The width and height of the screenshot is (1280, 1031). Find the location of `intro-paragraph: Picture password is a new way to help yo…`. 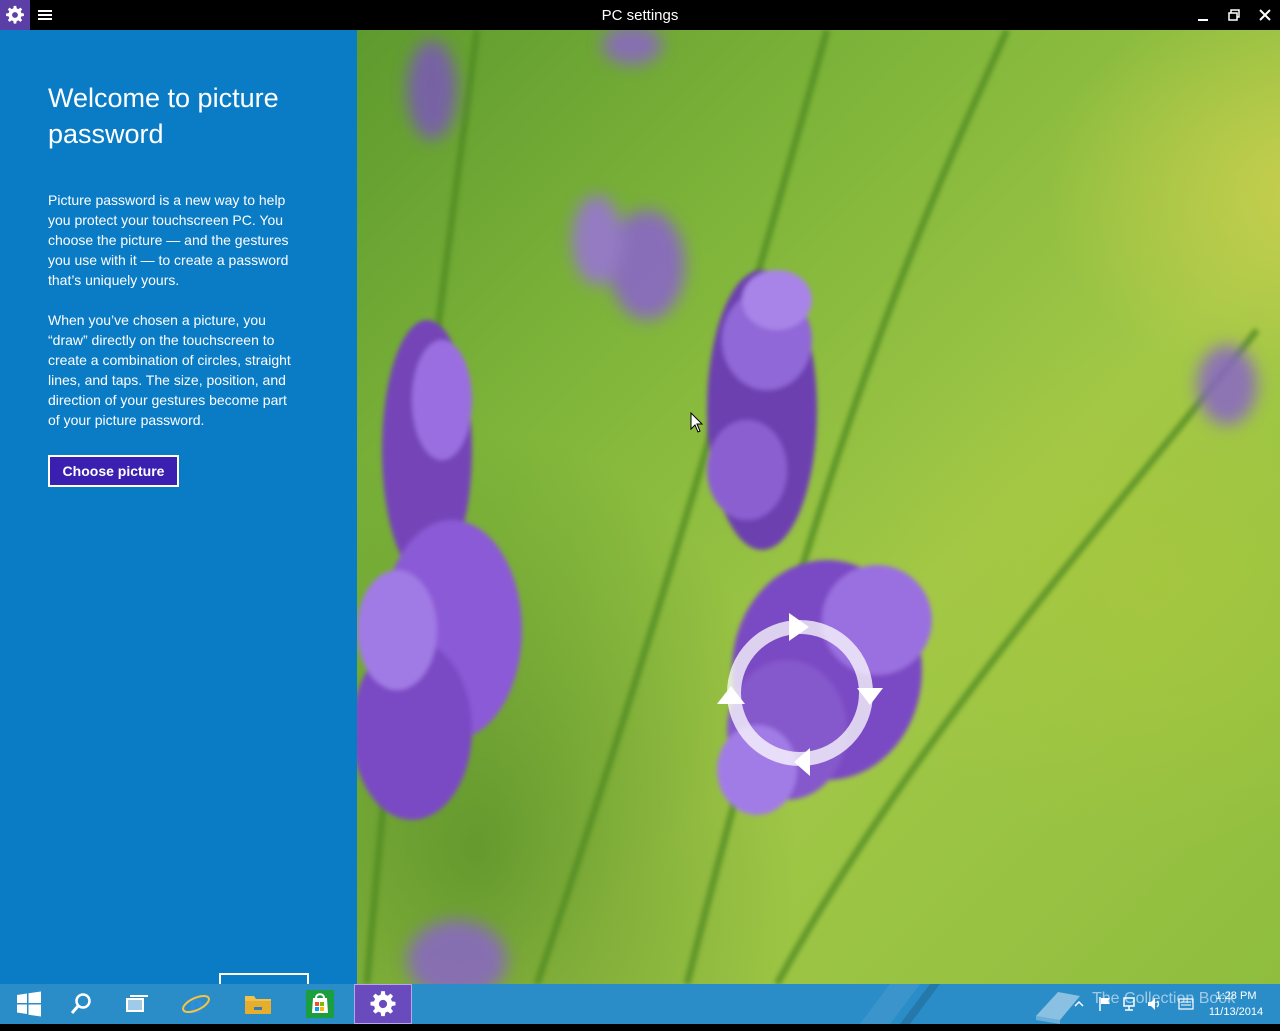

intro-paragraph: Picture password is a new way to help yo… is located at coordinates (168, 240).